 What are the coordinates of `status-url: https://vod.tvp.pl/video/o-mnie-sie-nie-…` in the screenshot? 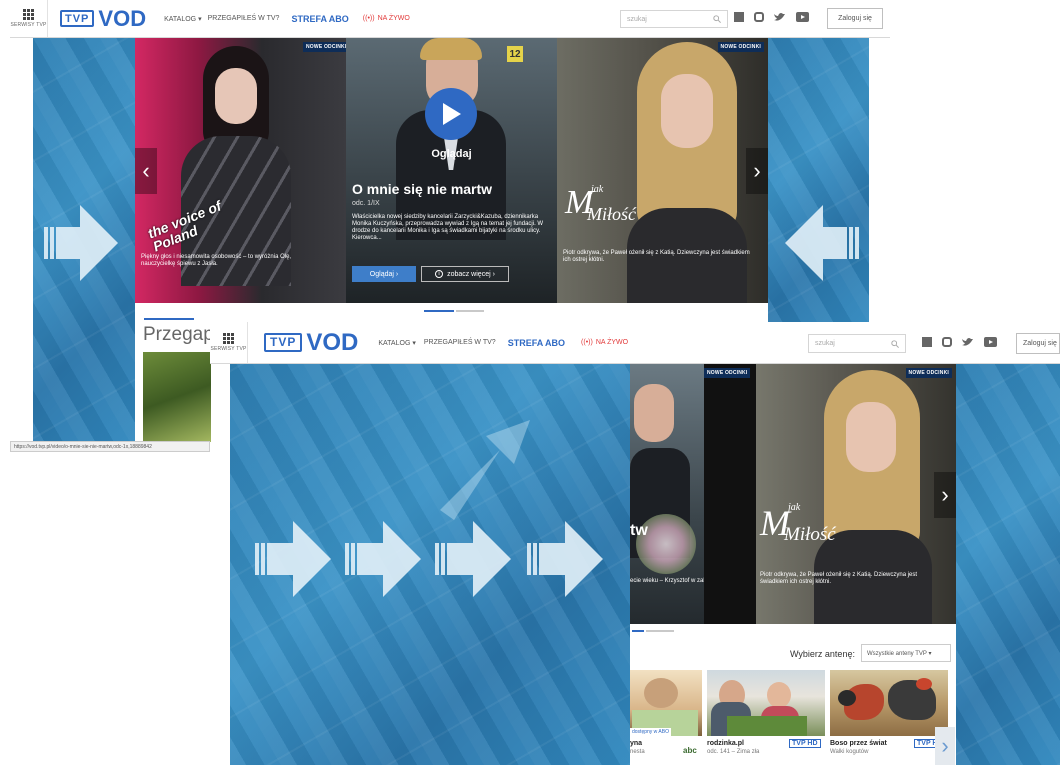 It's located at (110, 446).